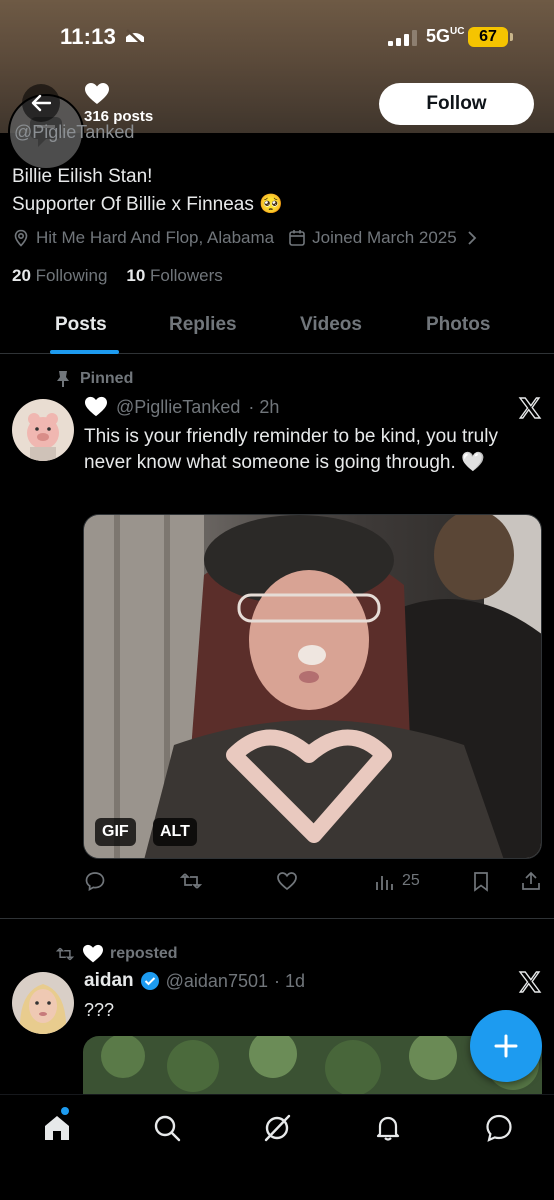 This screenshot has width=554, height=1200. Describe the element at coordinates (109, 981) in the screenshot. I see `post-author-name: aidan` at that location.